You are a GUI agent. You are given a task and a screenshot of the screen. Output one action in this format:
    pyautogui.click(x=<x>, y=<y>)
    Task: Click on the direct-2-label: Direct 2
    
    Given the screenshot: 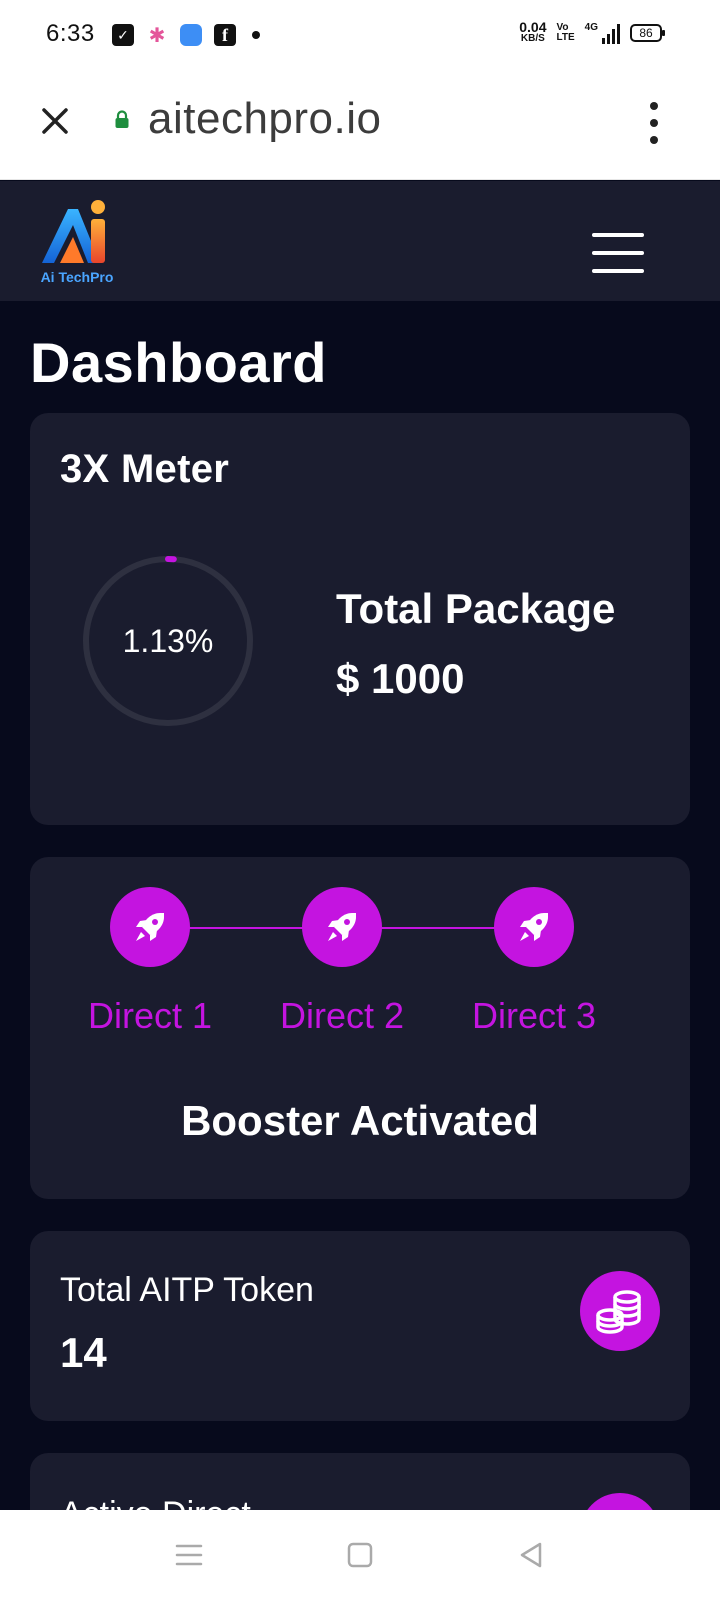 What is the action you would take?
    pyautogui.click(x=342, y=1015)
    